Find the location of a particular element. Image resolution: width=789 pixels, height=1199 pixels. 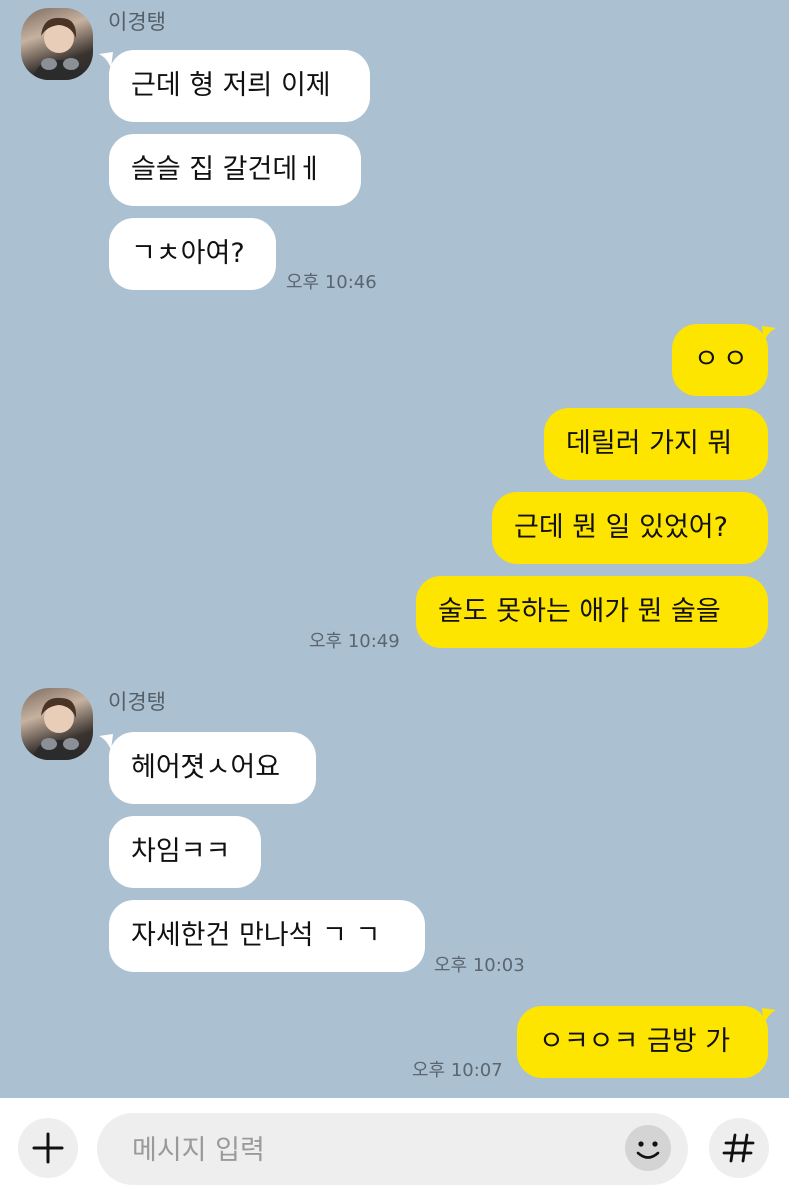

message-bubble-outgoing: ㅇㅇ is located at coordinates (720, 360).